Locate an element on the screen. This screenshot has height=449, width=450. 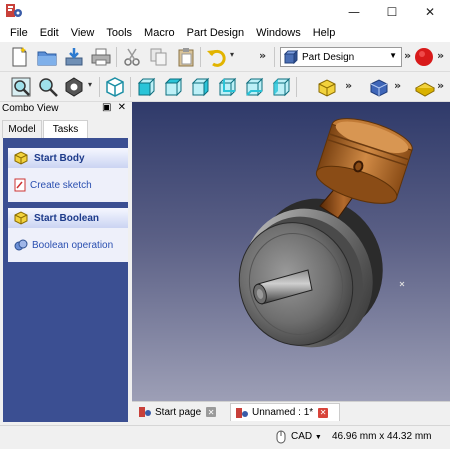
view-bottom-icon is located at coordinates (254, 87).